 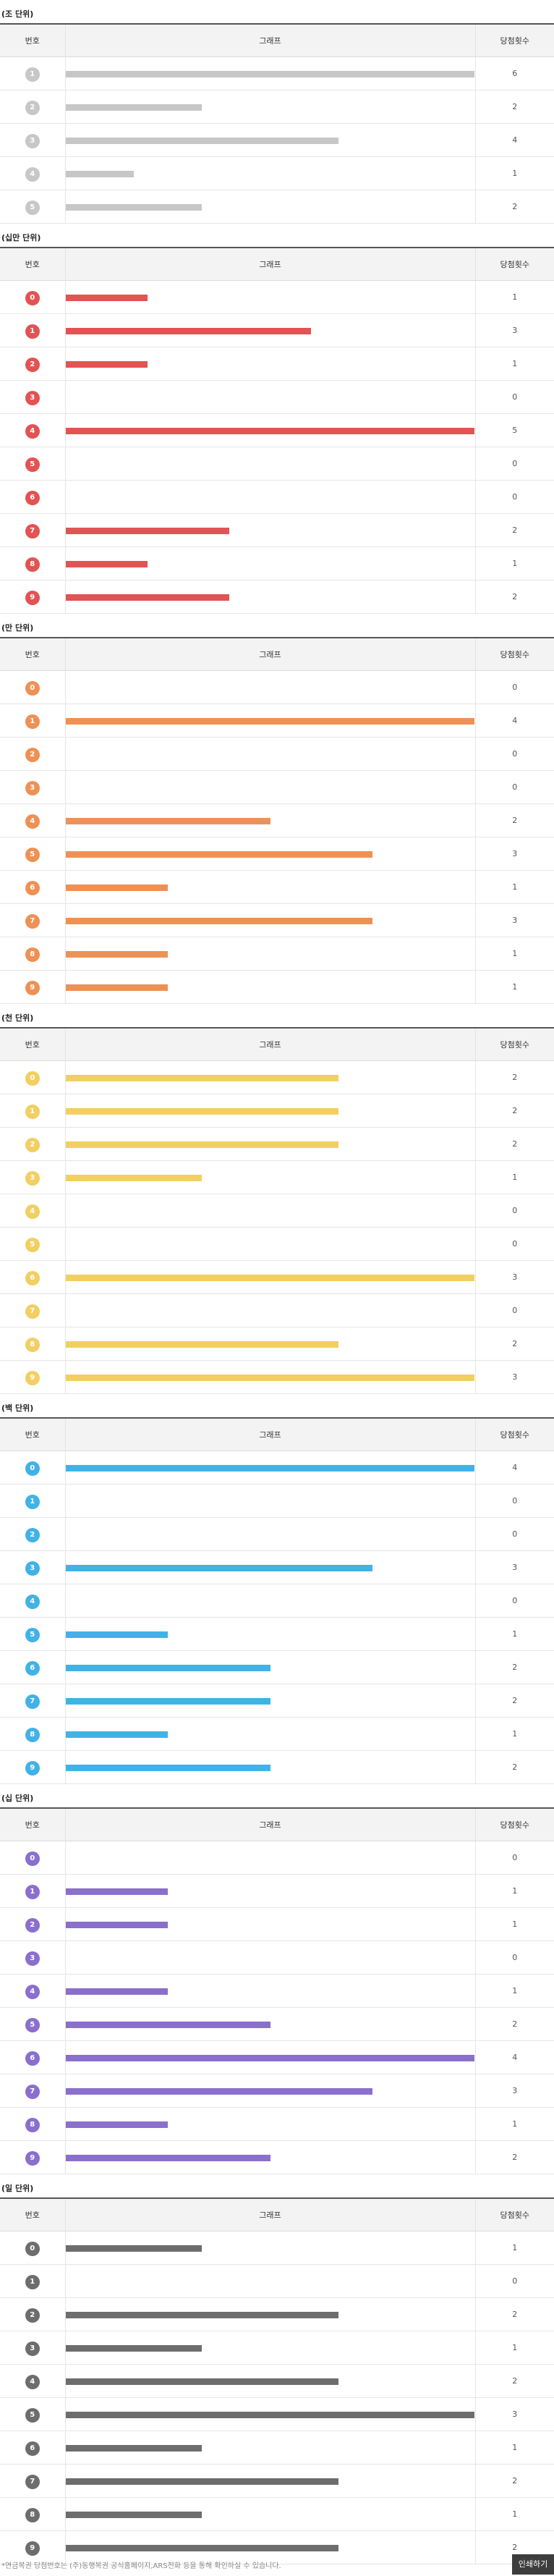 I want to click on digit-section: (천 단위) 번호 그래프 당첨횟수 0 2 1 2 2 2 3 1 4 0 5 0 6 3 7 0 8 2 9 3, so click(x=277, y=1202).